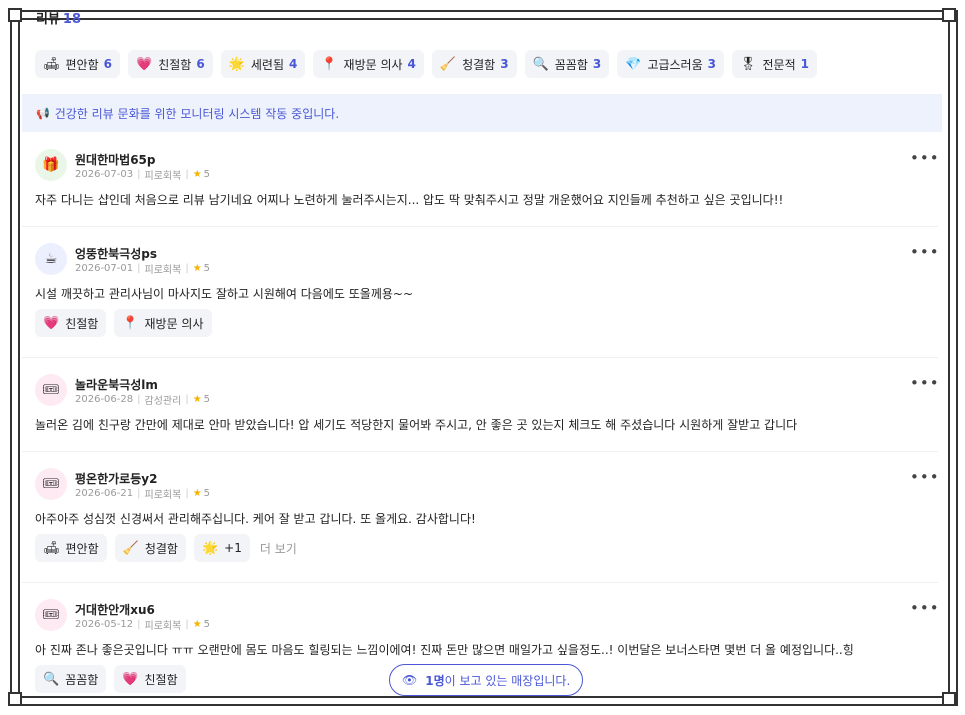 This screenshot has width=965, height=715. Describe the element at coordinates (48, 19) in the screenshot. I see `review-header-title: 리뷰` at that location.